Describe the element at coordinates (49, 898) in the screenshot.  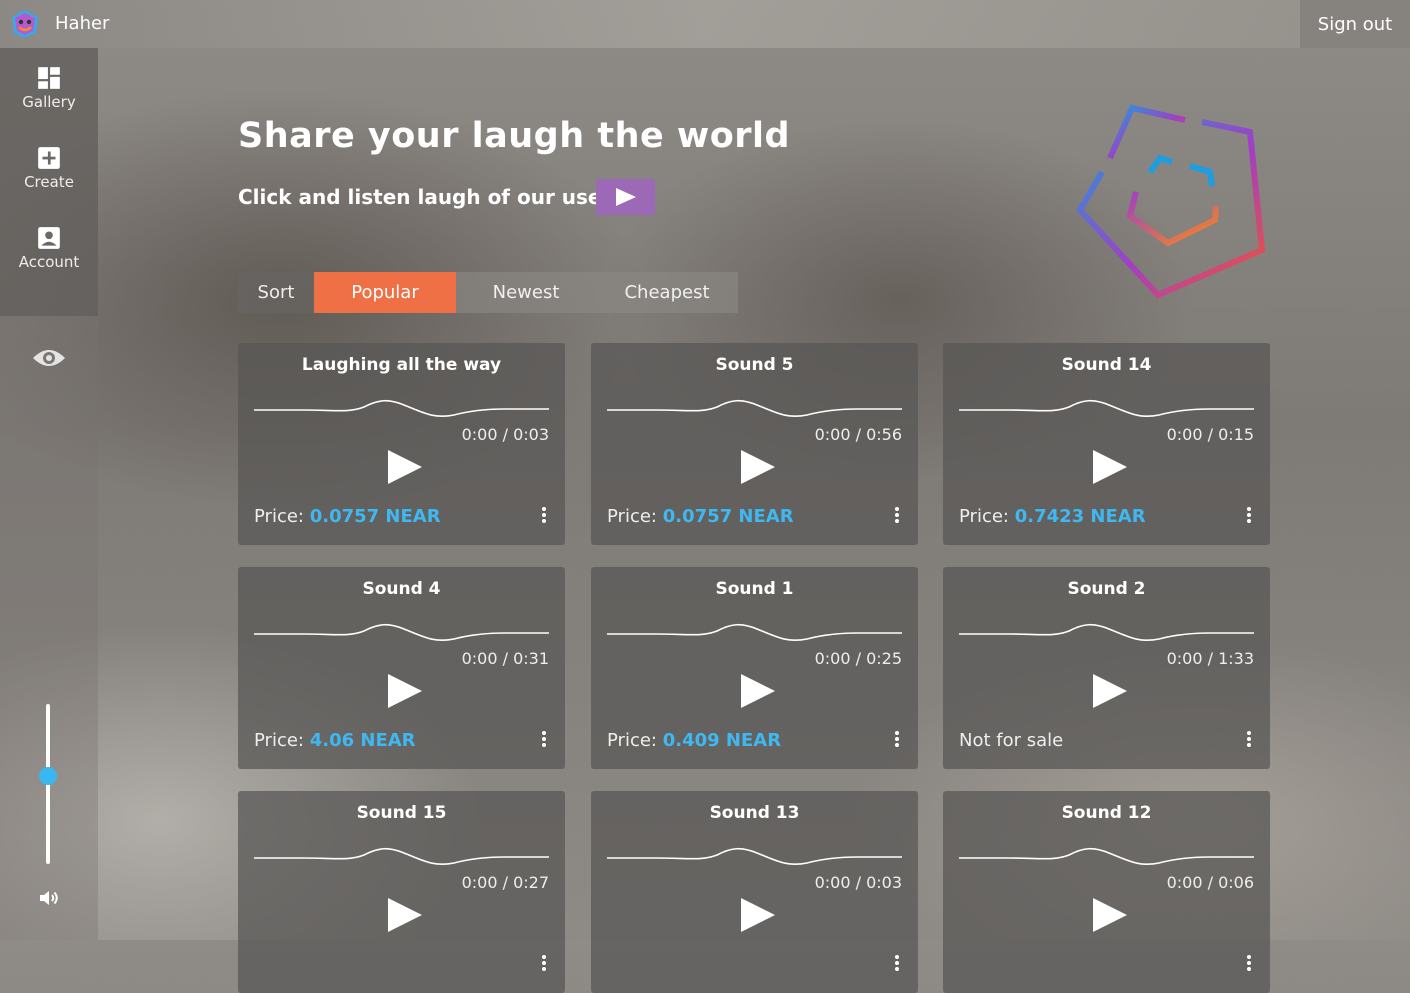
I see `volume-icon` at that location.